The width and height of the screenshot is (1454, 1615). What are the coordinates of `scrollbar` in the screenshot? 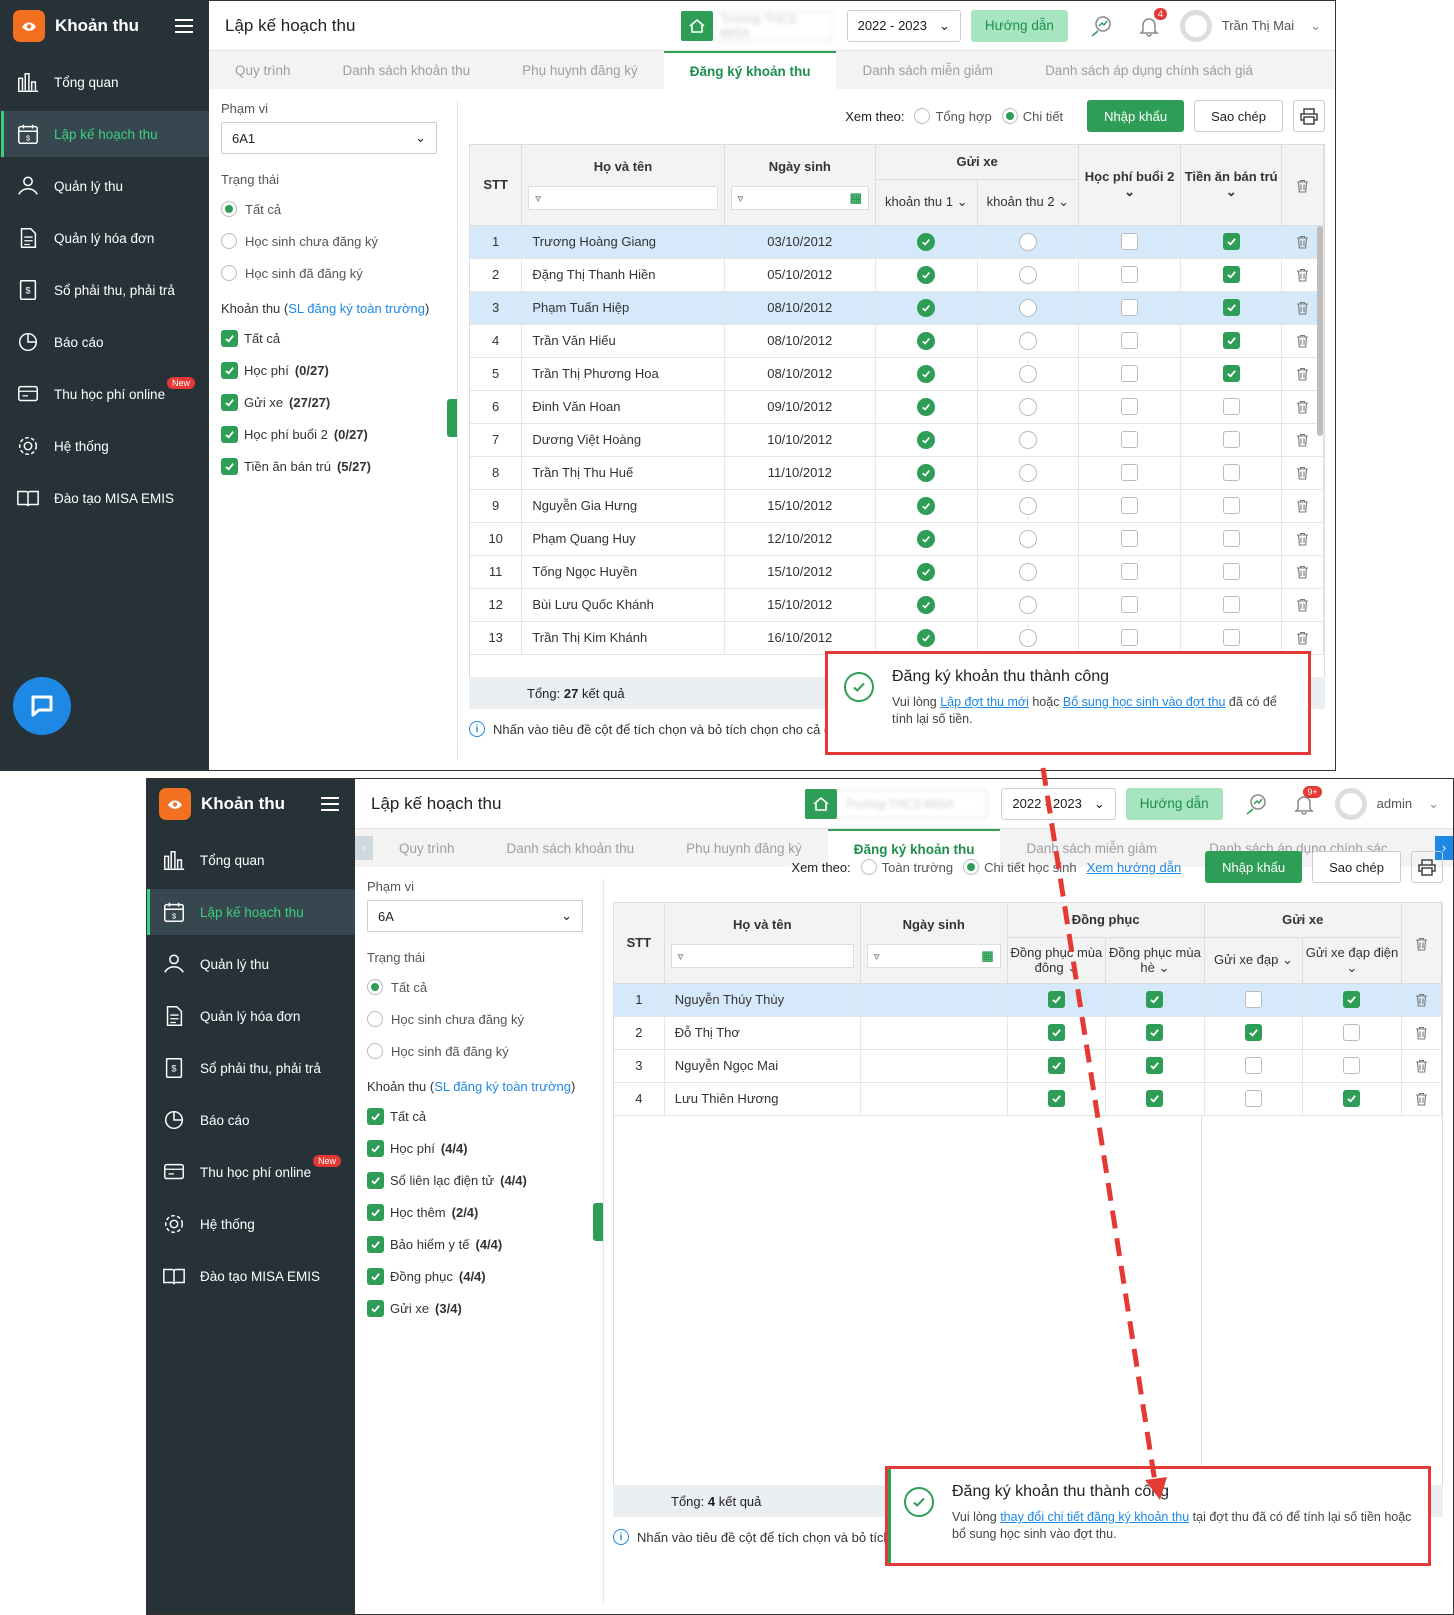 It's located at (1320, 331).